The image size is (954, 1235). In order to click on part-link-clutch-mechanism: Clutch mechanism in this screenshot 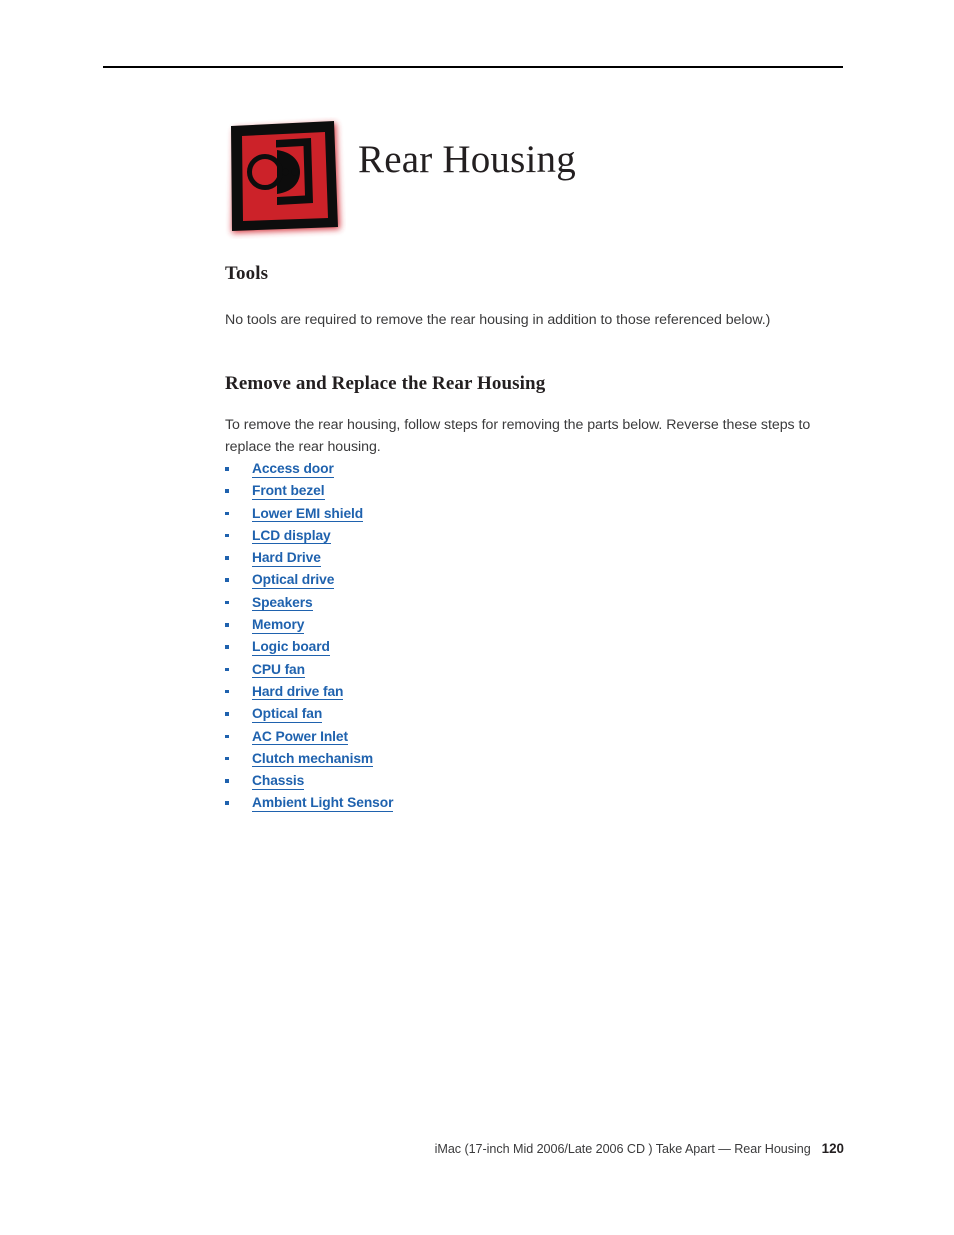, I will do `click(312, 759)`.